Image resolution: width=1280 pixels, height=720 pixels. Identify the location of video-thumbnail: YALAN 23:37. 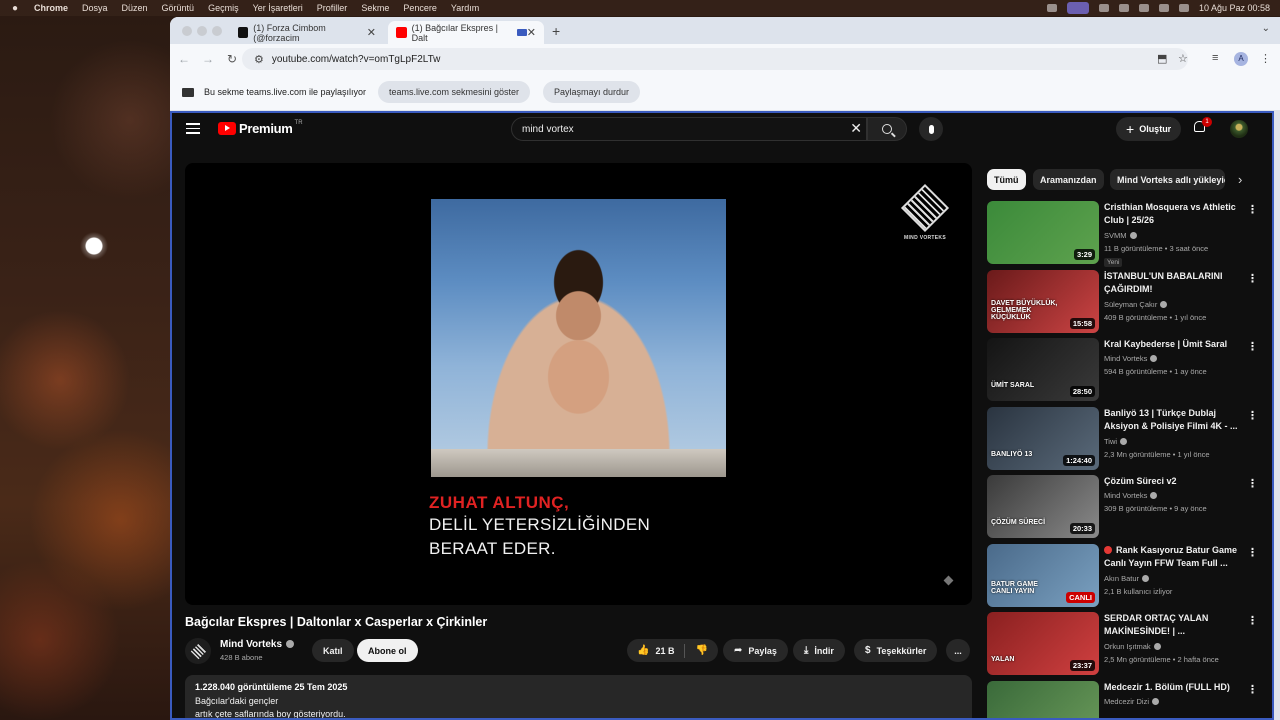
(1043, 643).